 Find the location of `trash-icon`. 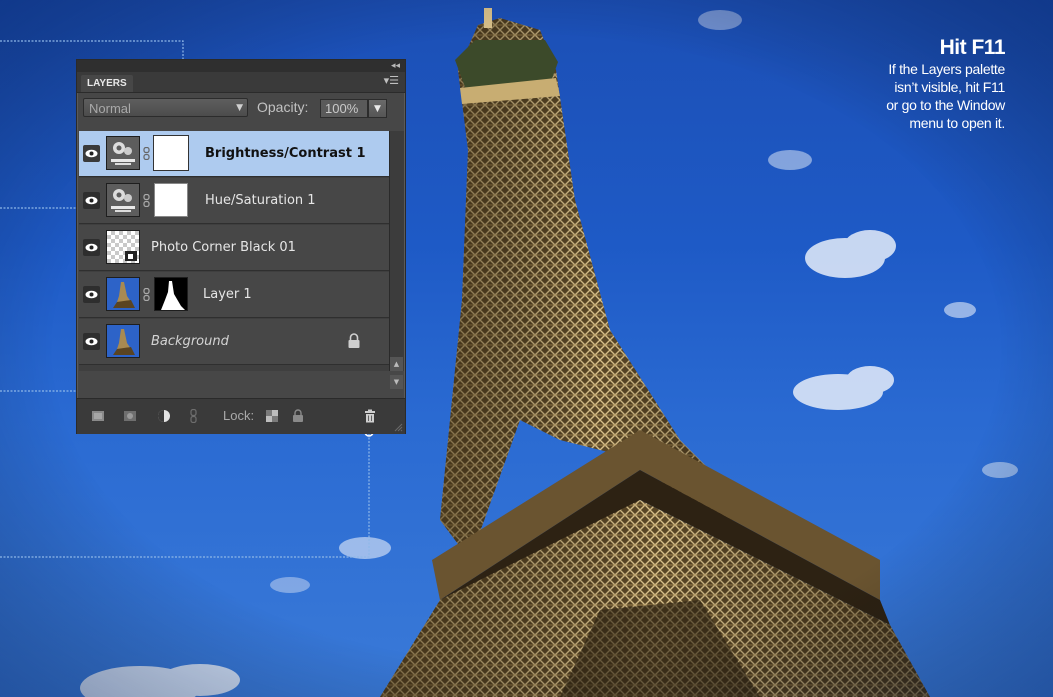

trash-icon is located at coordinates (370, 416).